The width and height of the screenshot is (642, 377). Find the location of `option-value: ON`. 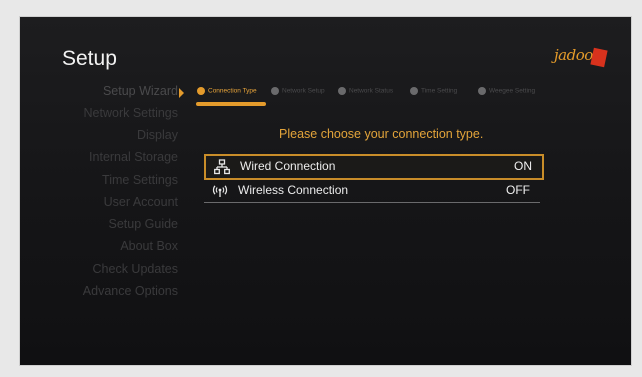

option-value: ON is located at coordinates (523, 166).